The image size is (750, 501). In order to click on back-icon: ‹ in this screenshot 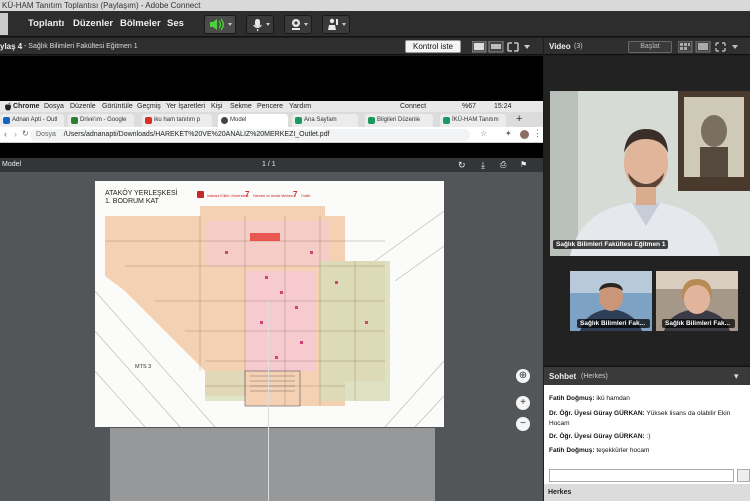, I will do `click(5, 134)`.